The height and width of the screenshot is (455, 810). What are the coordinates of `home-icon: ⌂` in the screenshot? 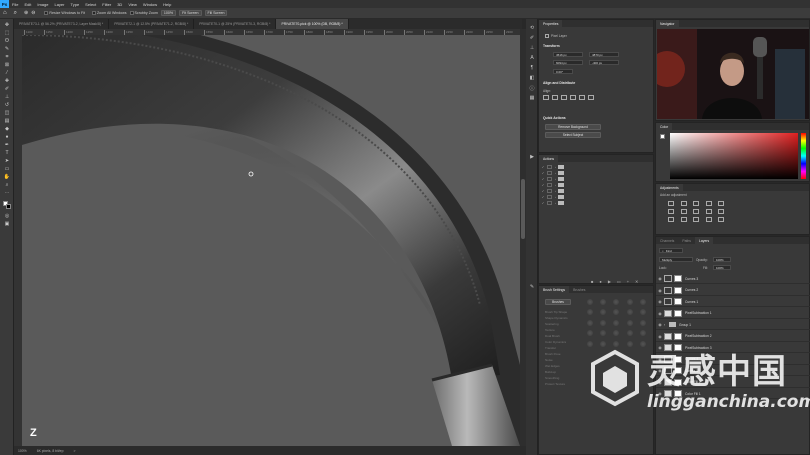 It's located at (5, 13).